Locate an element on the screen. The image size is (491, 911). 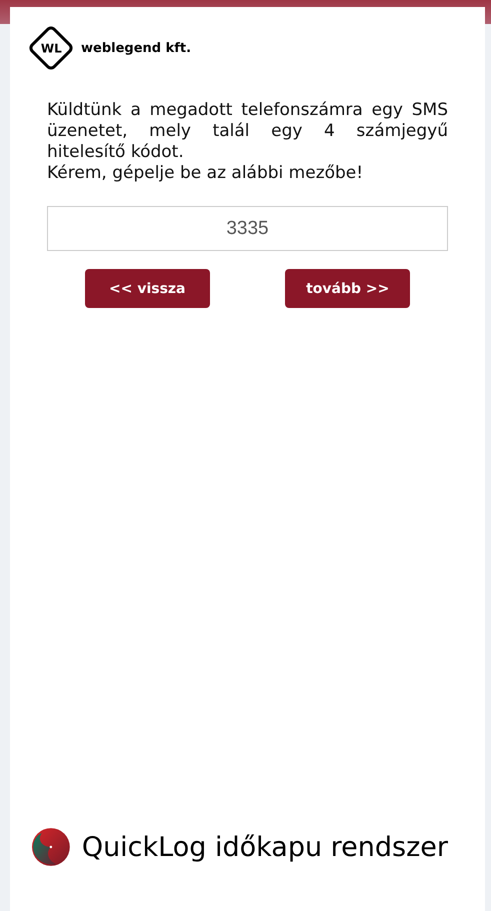
nav-button: tovább >> is located at coordinates (347, 288).